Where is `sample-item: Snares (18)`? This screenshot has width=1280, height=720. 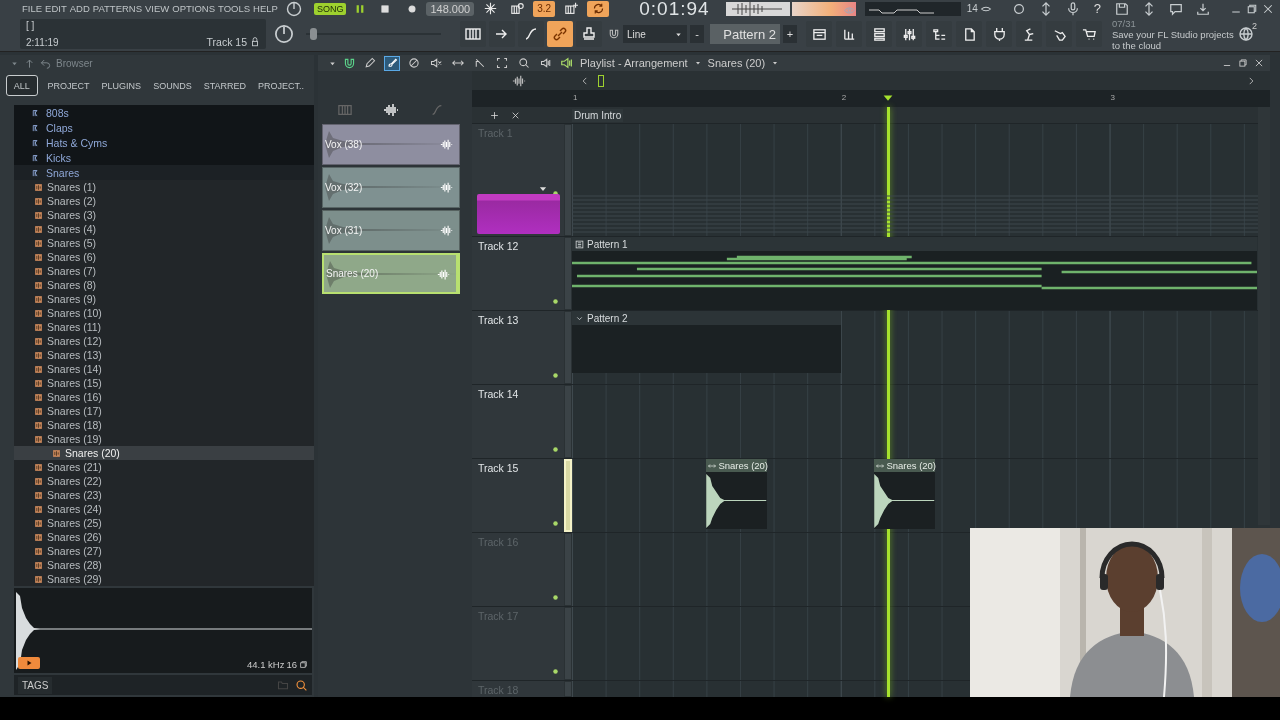
sample-item: Snares (18) is located at coordinates (164, 425).